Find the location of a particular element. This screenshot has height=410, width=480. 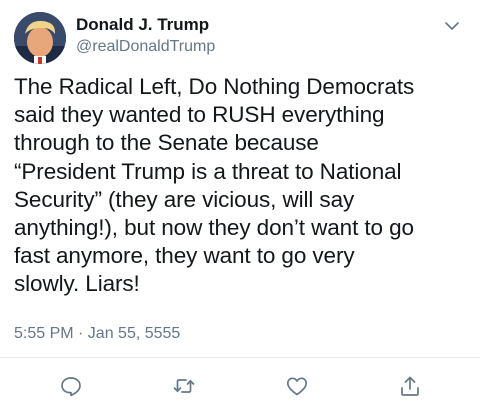

reply-button is located at coordinates (71, 386).